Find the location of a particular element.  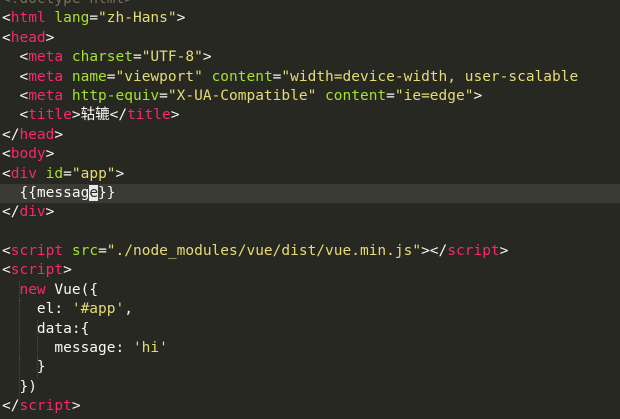

code-token: {{messag is located at coordinates (46, 192).